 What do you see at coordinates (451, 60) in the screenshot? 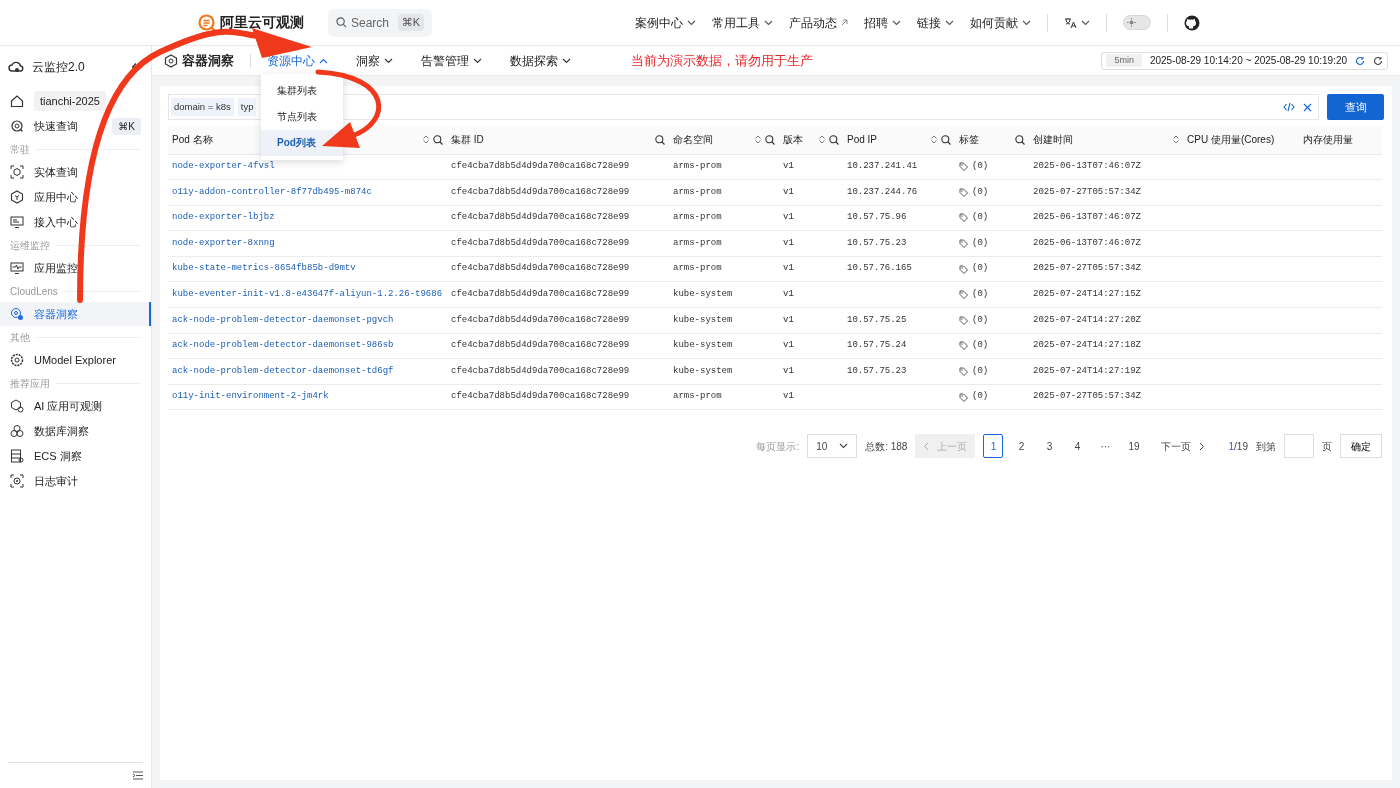
I see `header-menu: 告警管理` at bounding box center [451, 60].